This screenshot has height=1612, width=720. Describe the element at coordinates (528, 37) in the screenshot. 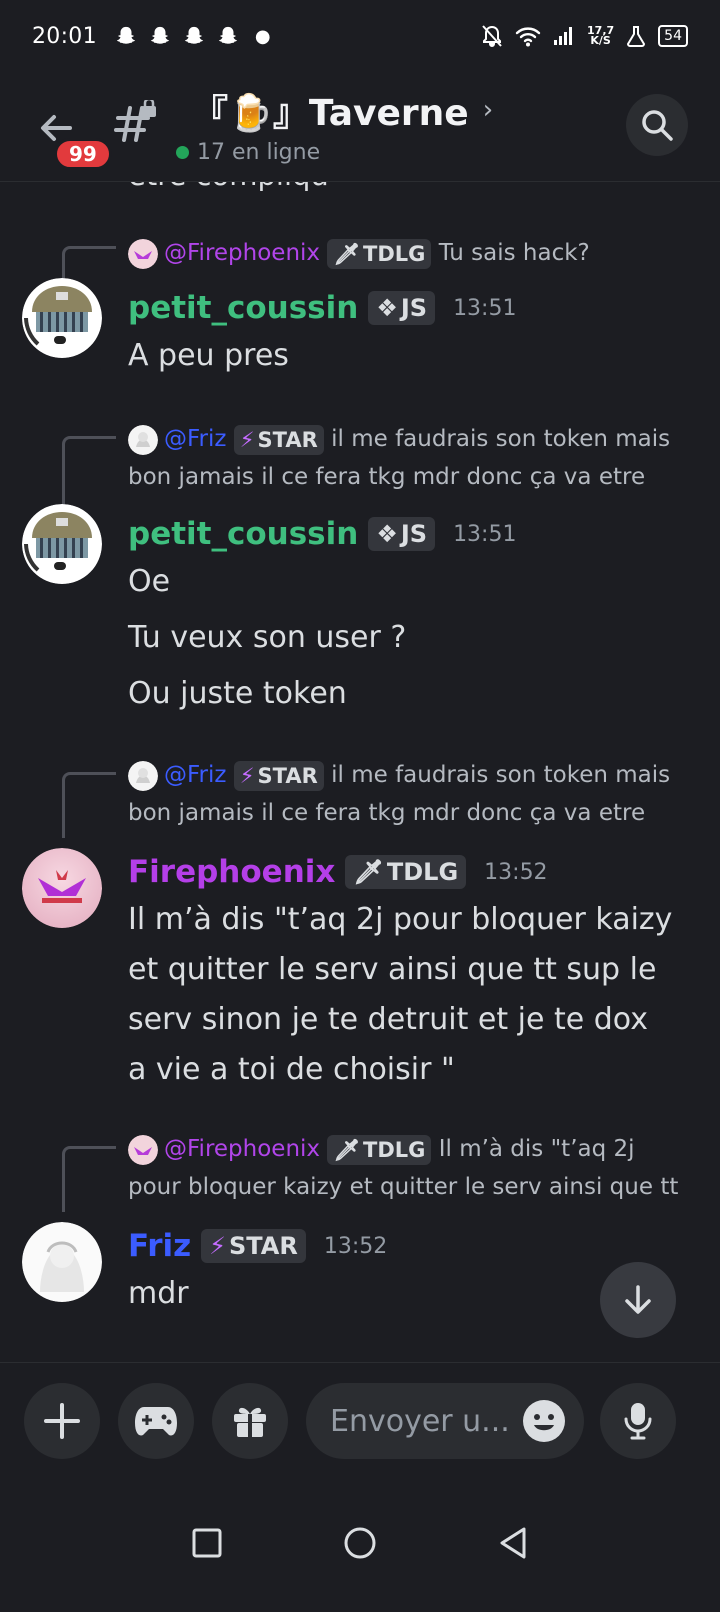

I see `wifi-icon` at that location.